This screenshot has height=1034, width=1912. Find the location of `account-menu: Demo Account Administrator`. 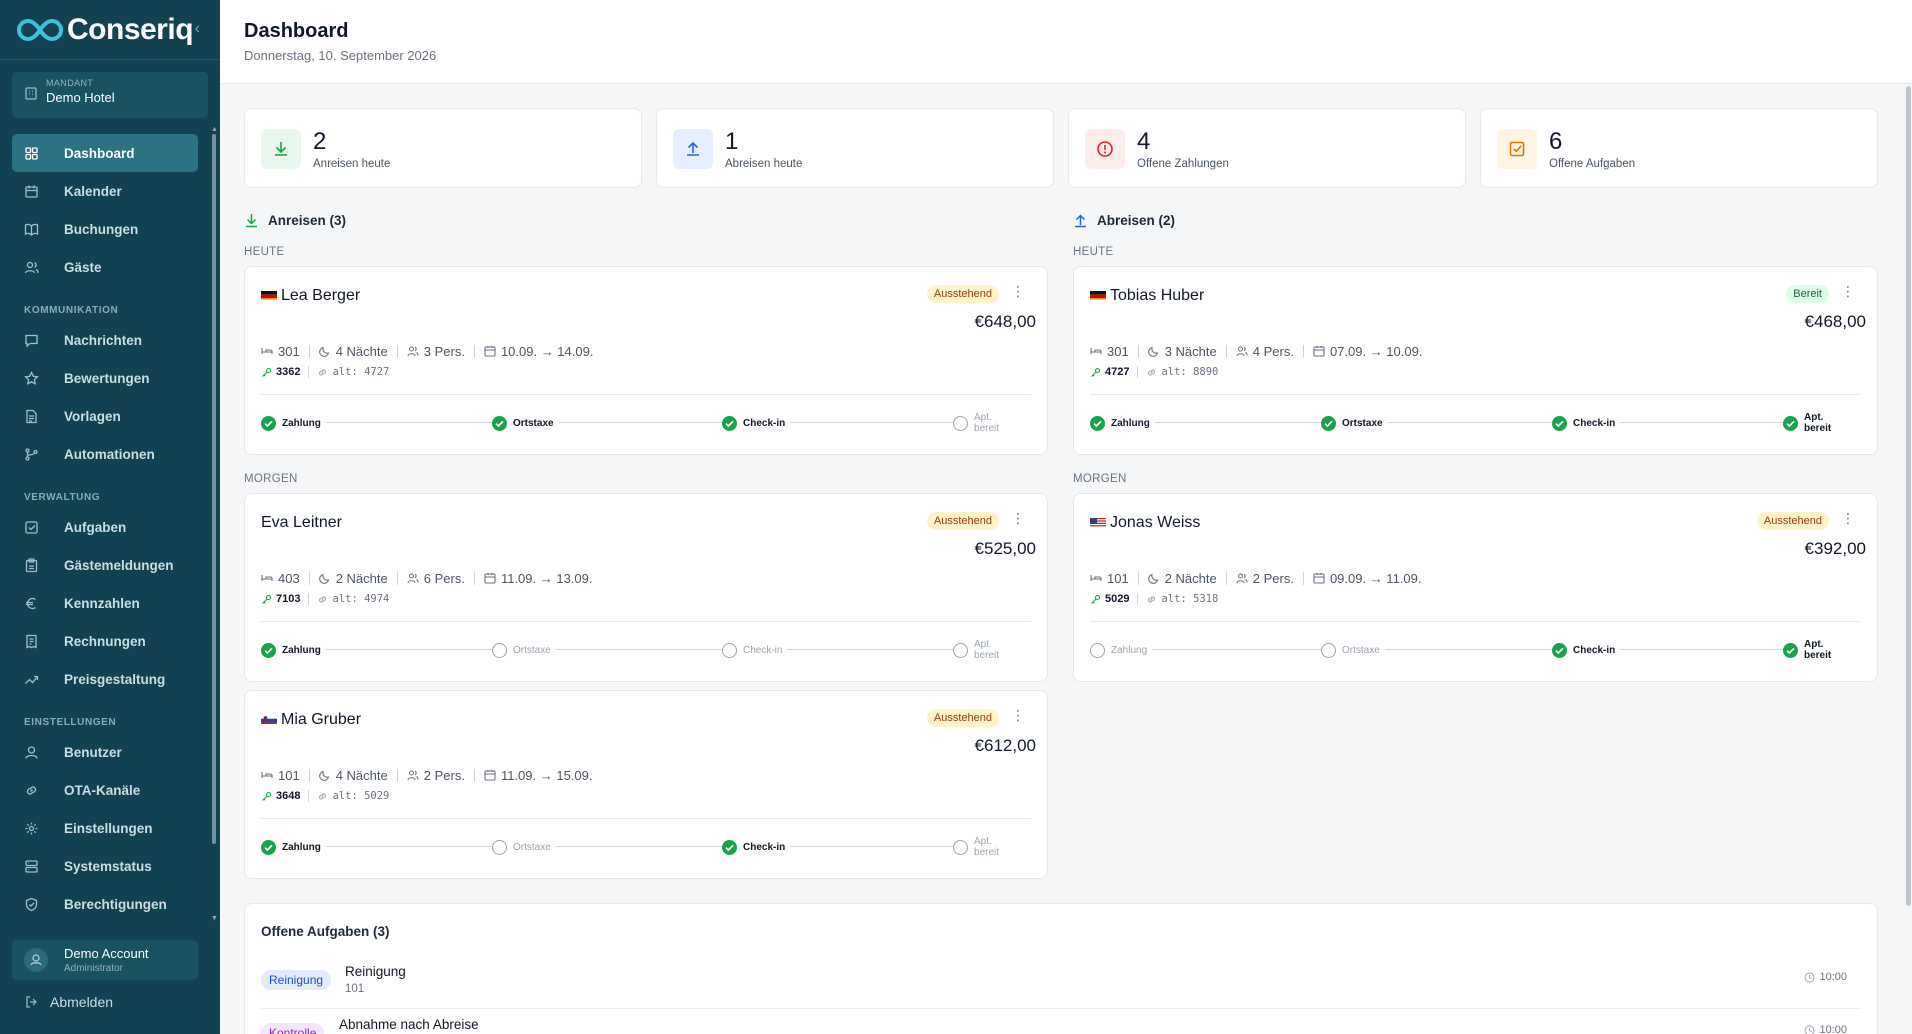

account-menu: Demo Account Administrator is located at coordinates (105, 960).